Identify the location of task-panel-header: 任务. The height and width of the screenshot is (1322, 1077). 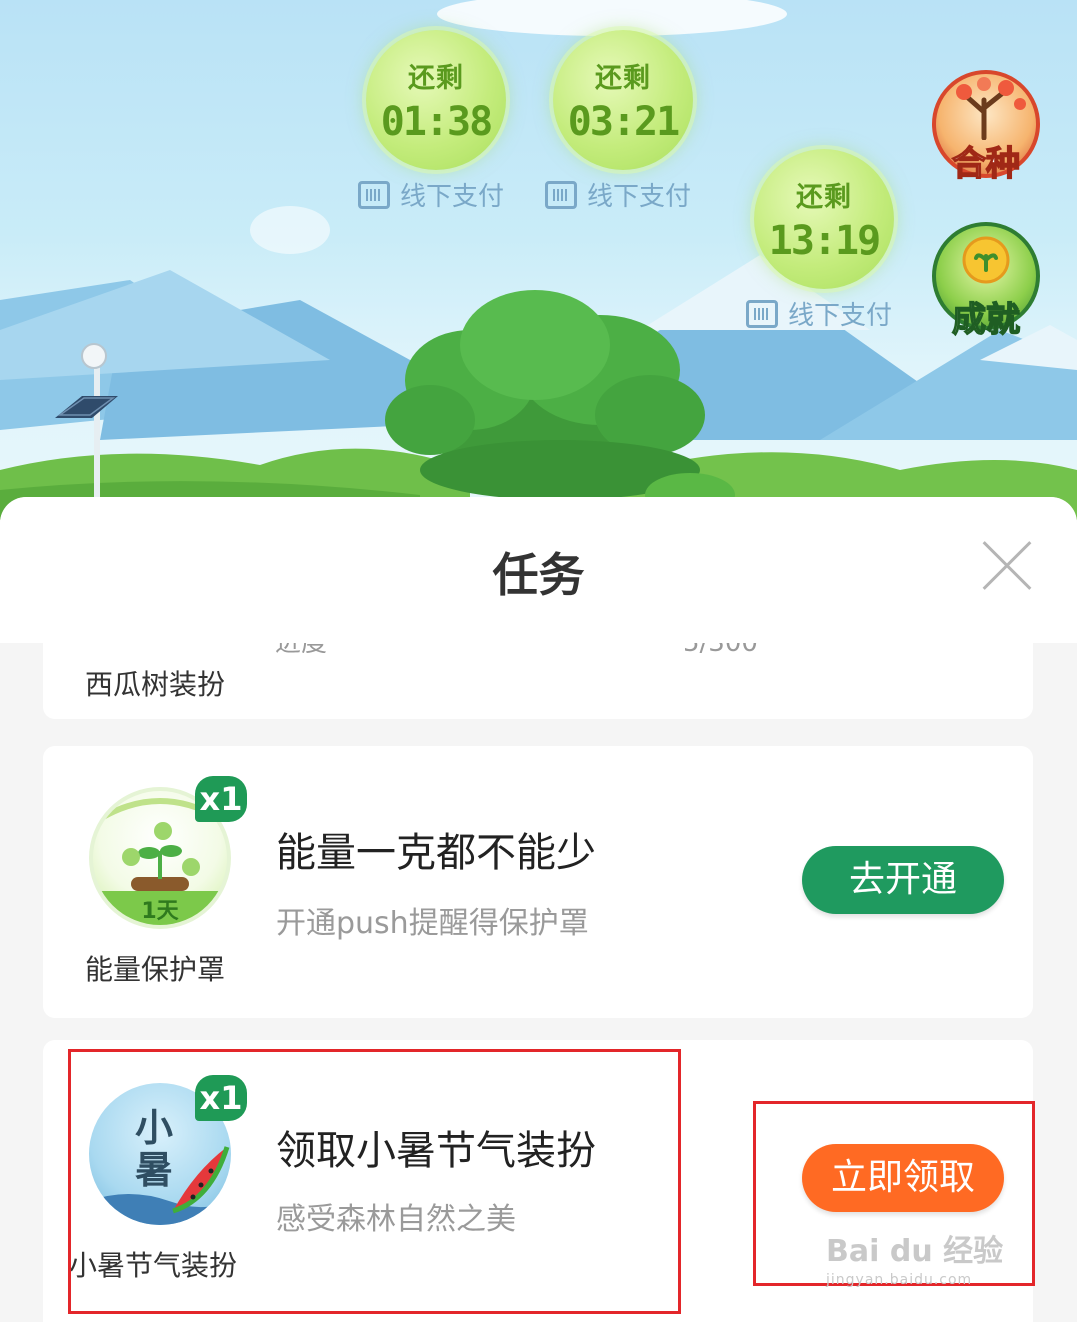
(538, 570).